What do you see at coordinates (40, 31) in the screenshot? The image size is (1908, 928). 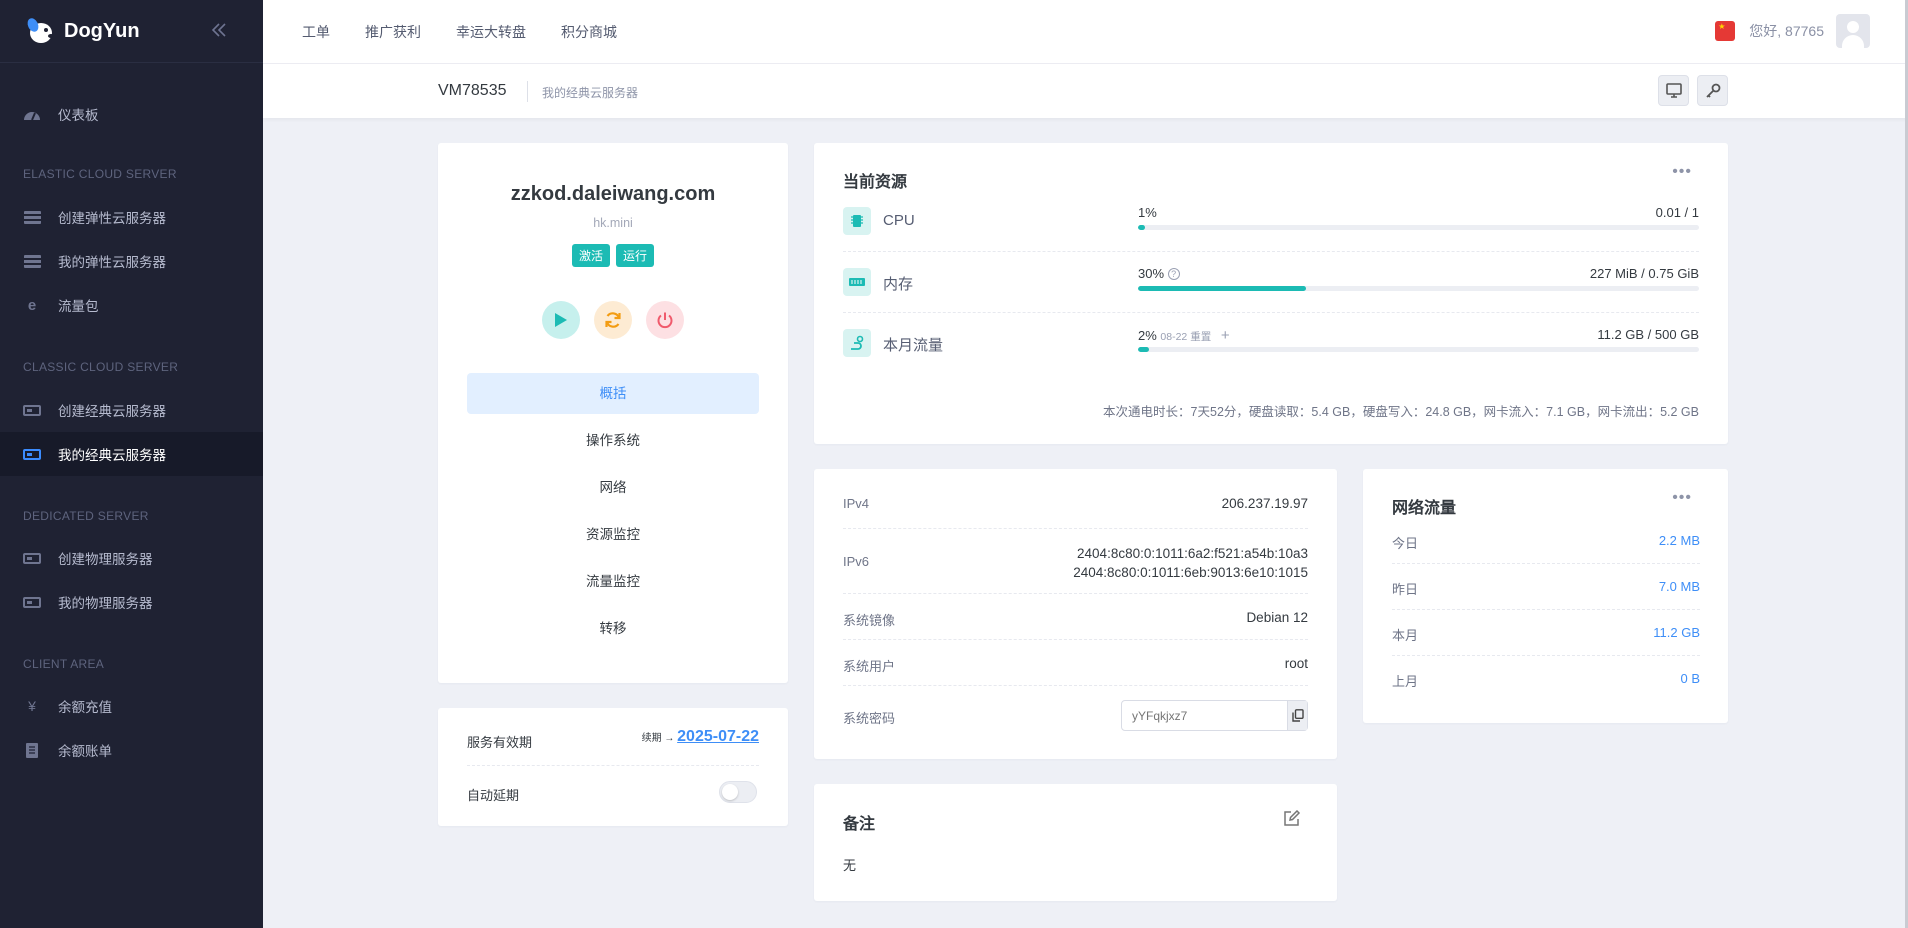 I see `dog-logo-icon` at bounding box center [40, 31].